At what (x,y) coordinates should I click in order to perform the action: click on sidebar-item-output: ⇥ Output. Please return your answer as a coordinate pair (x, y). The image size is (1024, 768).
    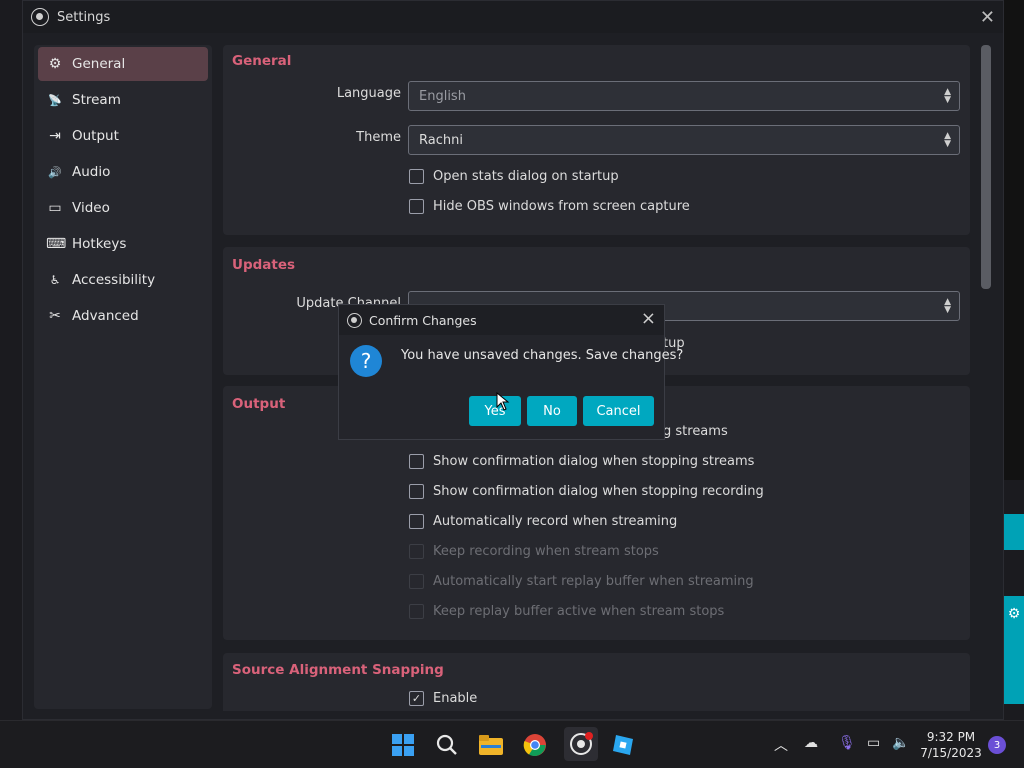
    Looking at the image, I should click on (123, 136).